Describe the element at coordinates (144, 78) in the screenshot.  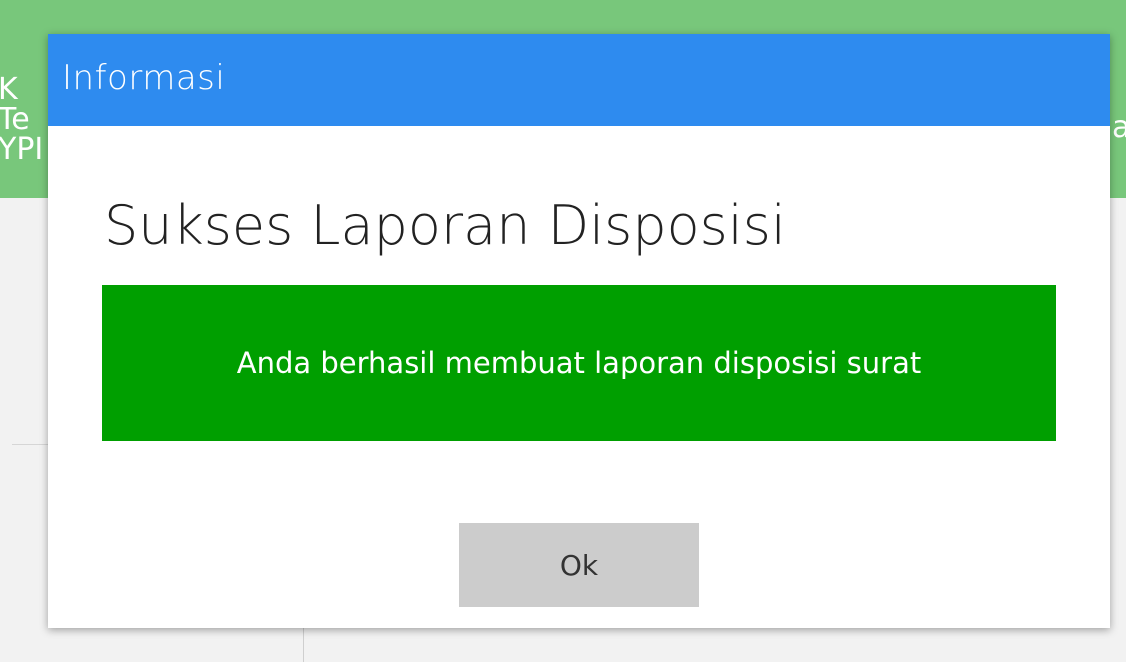
I see `dialog-title: Informasi` at that location.